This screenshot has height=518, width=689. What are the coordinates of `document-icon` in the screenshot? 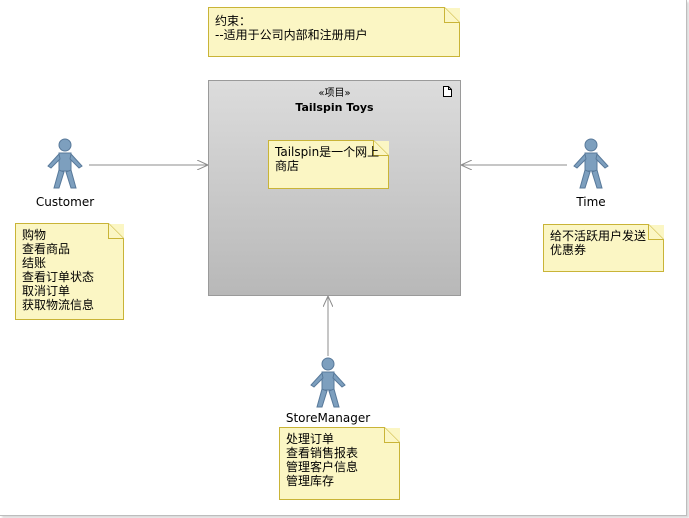 It's located at (447, 91).